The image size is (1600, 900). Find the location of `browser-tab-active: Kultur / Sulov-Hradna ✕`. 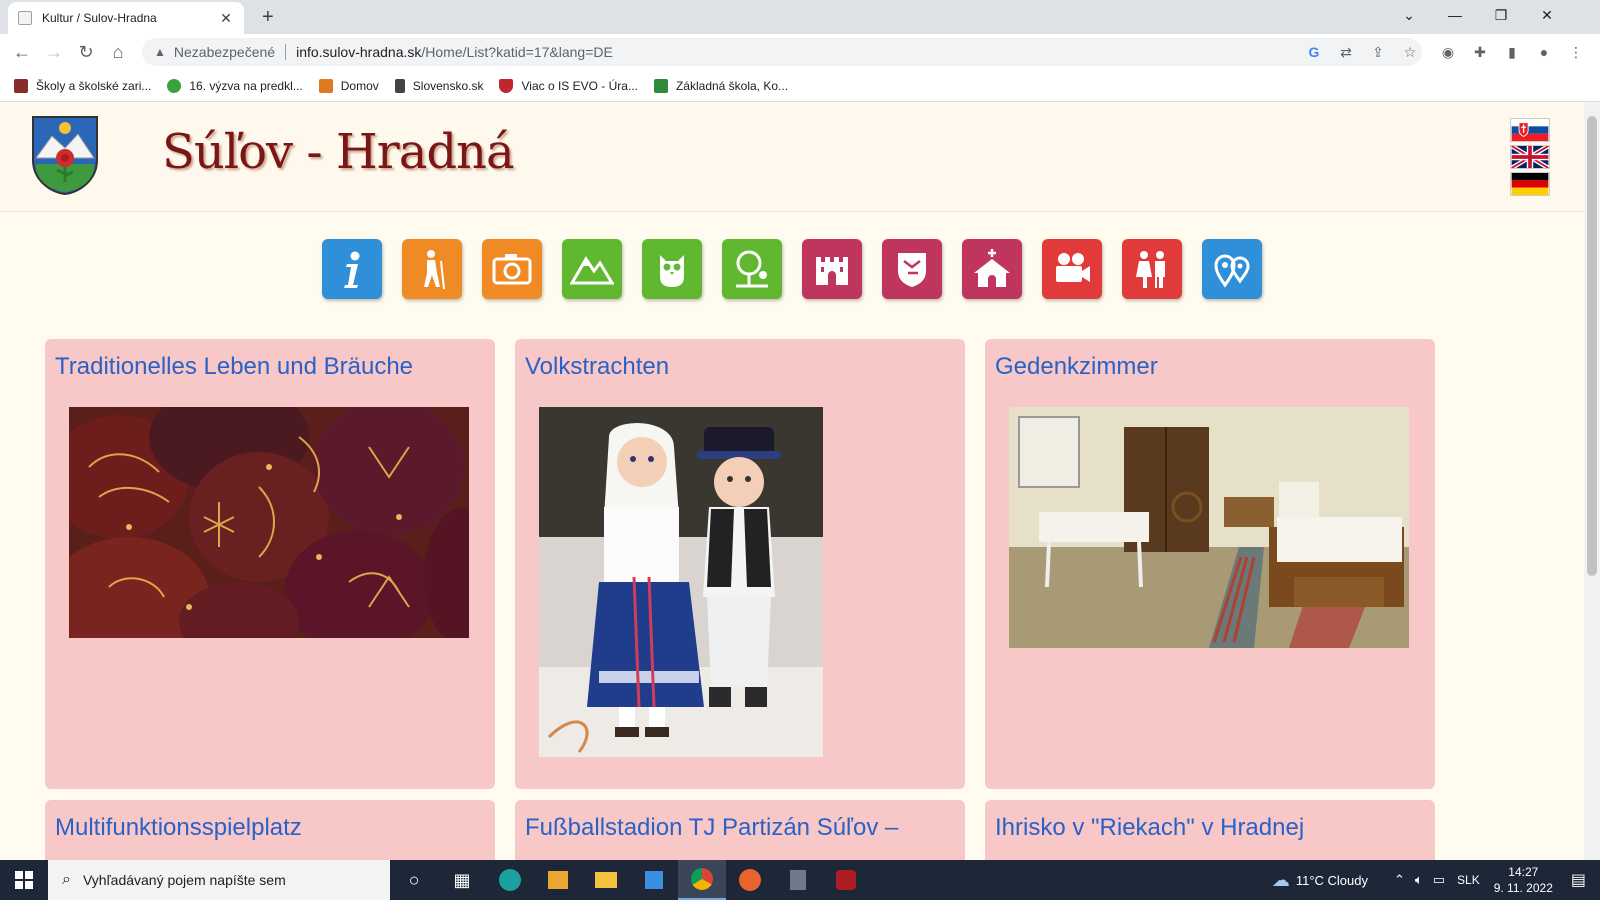

browser-tab-active: Kultur / Sulov-Hradna ✕ is located at coordinates (126, 18).